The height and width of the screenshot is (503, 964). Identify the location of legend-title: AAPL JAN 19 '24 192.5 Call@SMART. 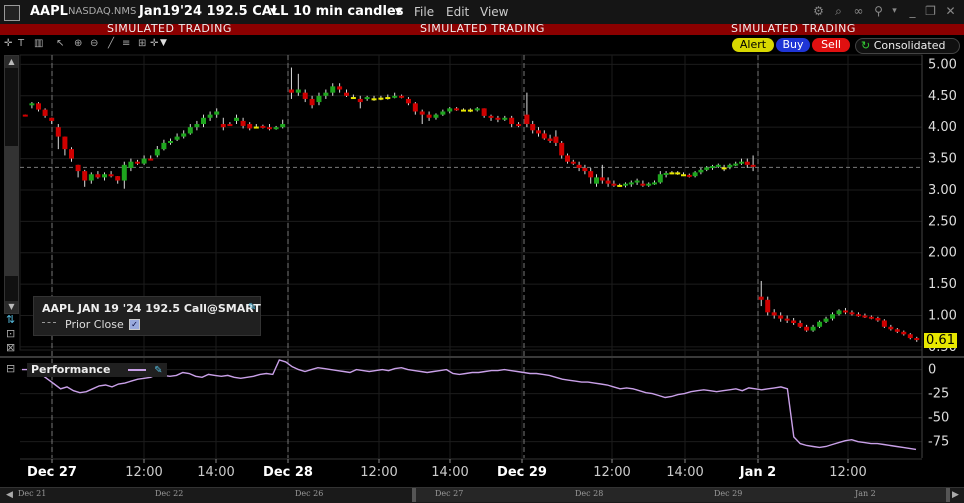
(151, 308).